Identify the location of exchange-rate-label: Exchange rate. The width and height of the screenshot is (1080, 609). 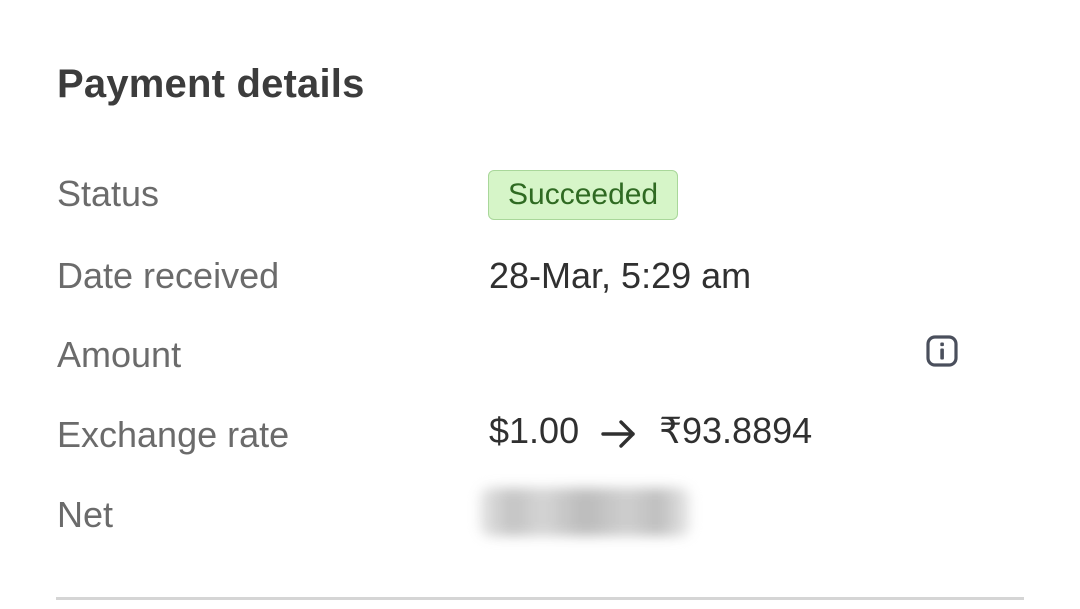
(173, 434).